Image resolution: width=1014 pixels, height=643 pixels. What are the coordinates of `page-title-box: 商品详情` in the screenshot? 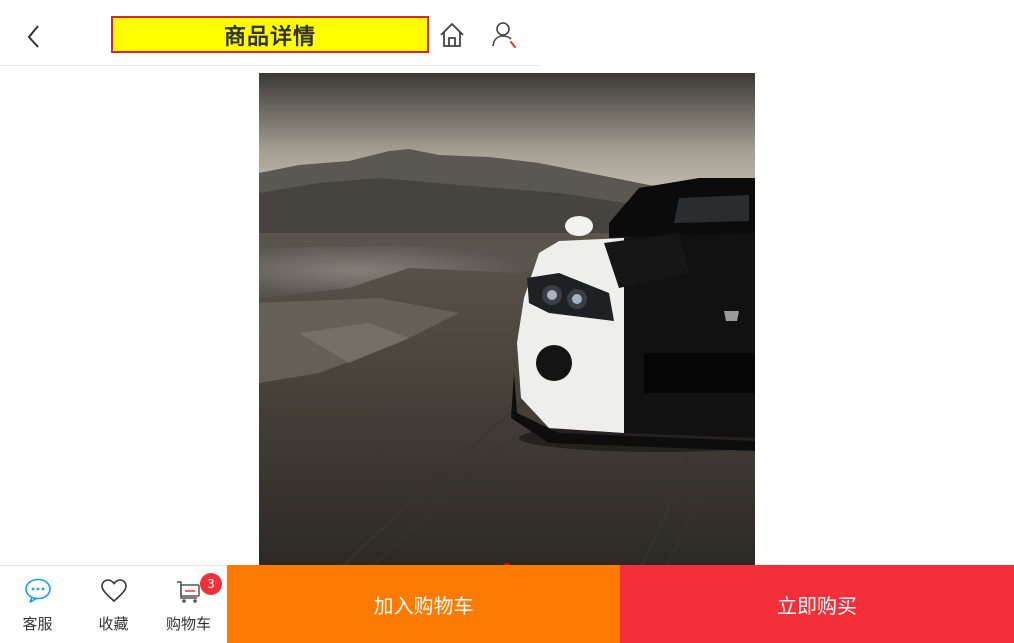 It's located at (270, 34).